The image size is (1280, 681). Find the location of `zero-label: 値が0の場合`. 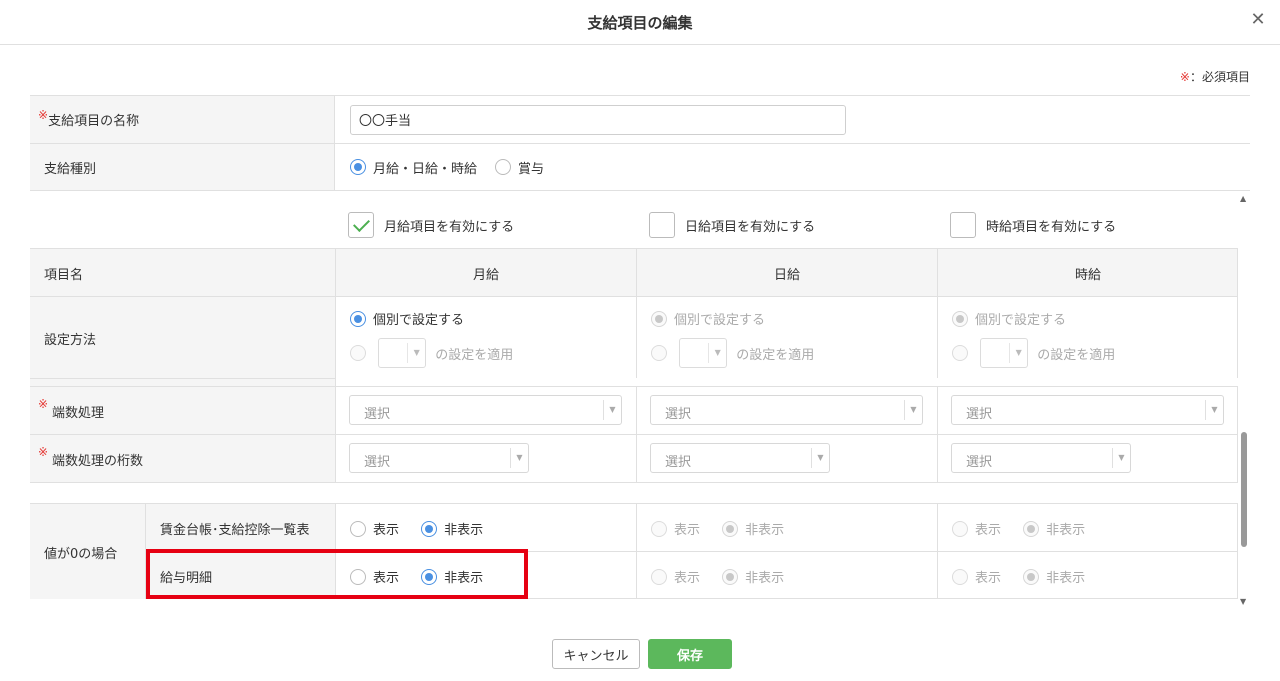

zero-label: 値が0の場合 is located at coordinates (81, 554).